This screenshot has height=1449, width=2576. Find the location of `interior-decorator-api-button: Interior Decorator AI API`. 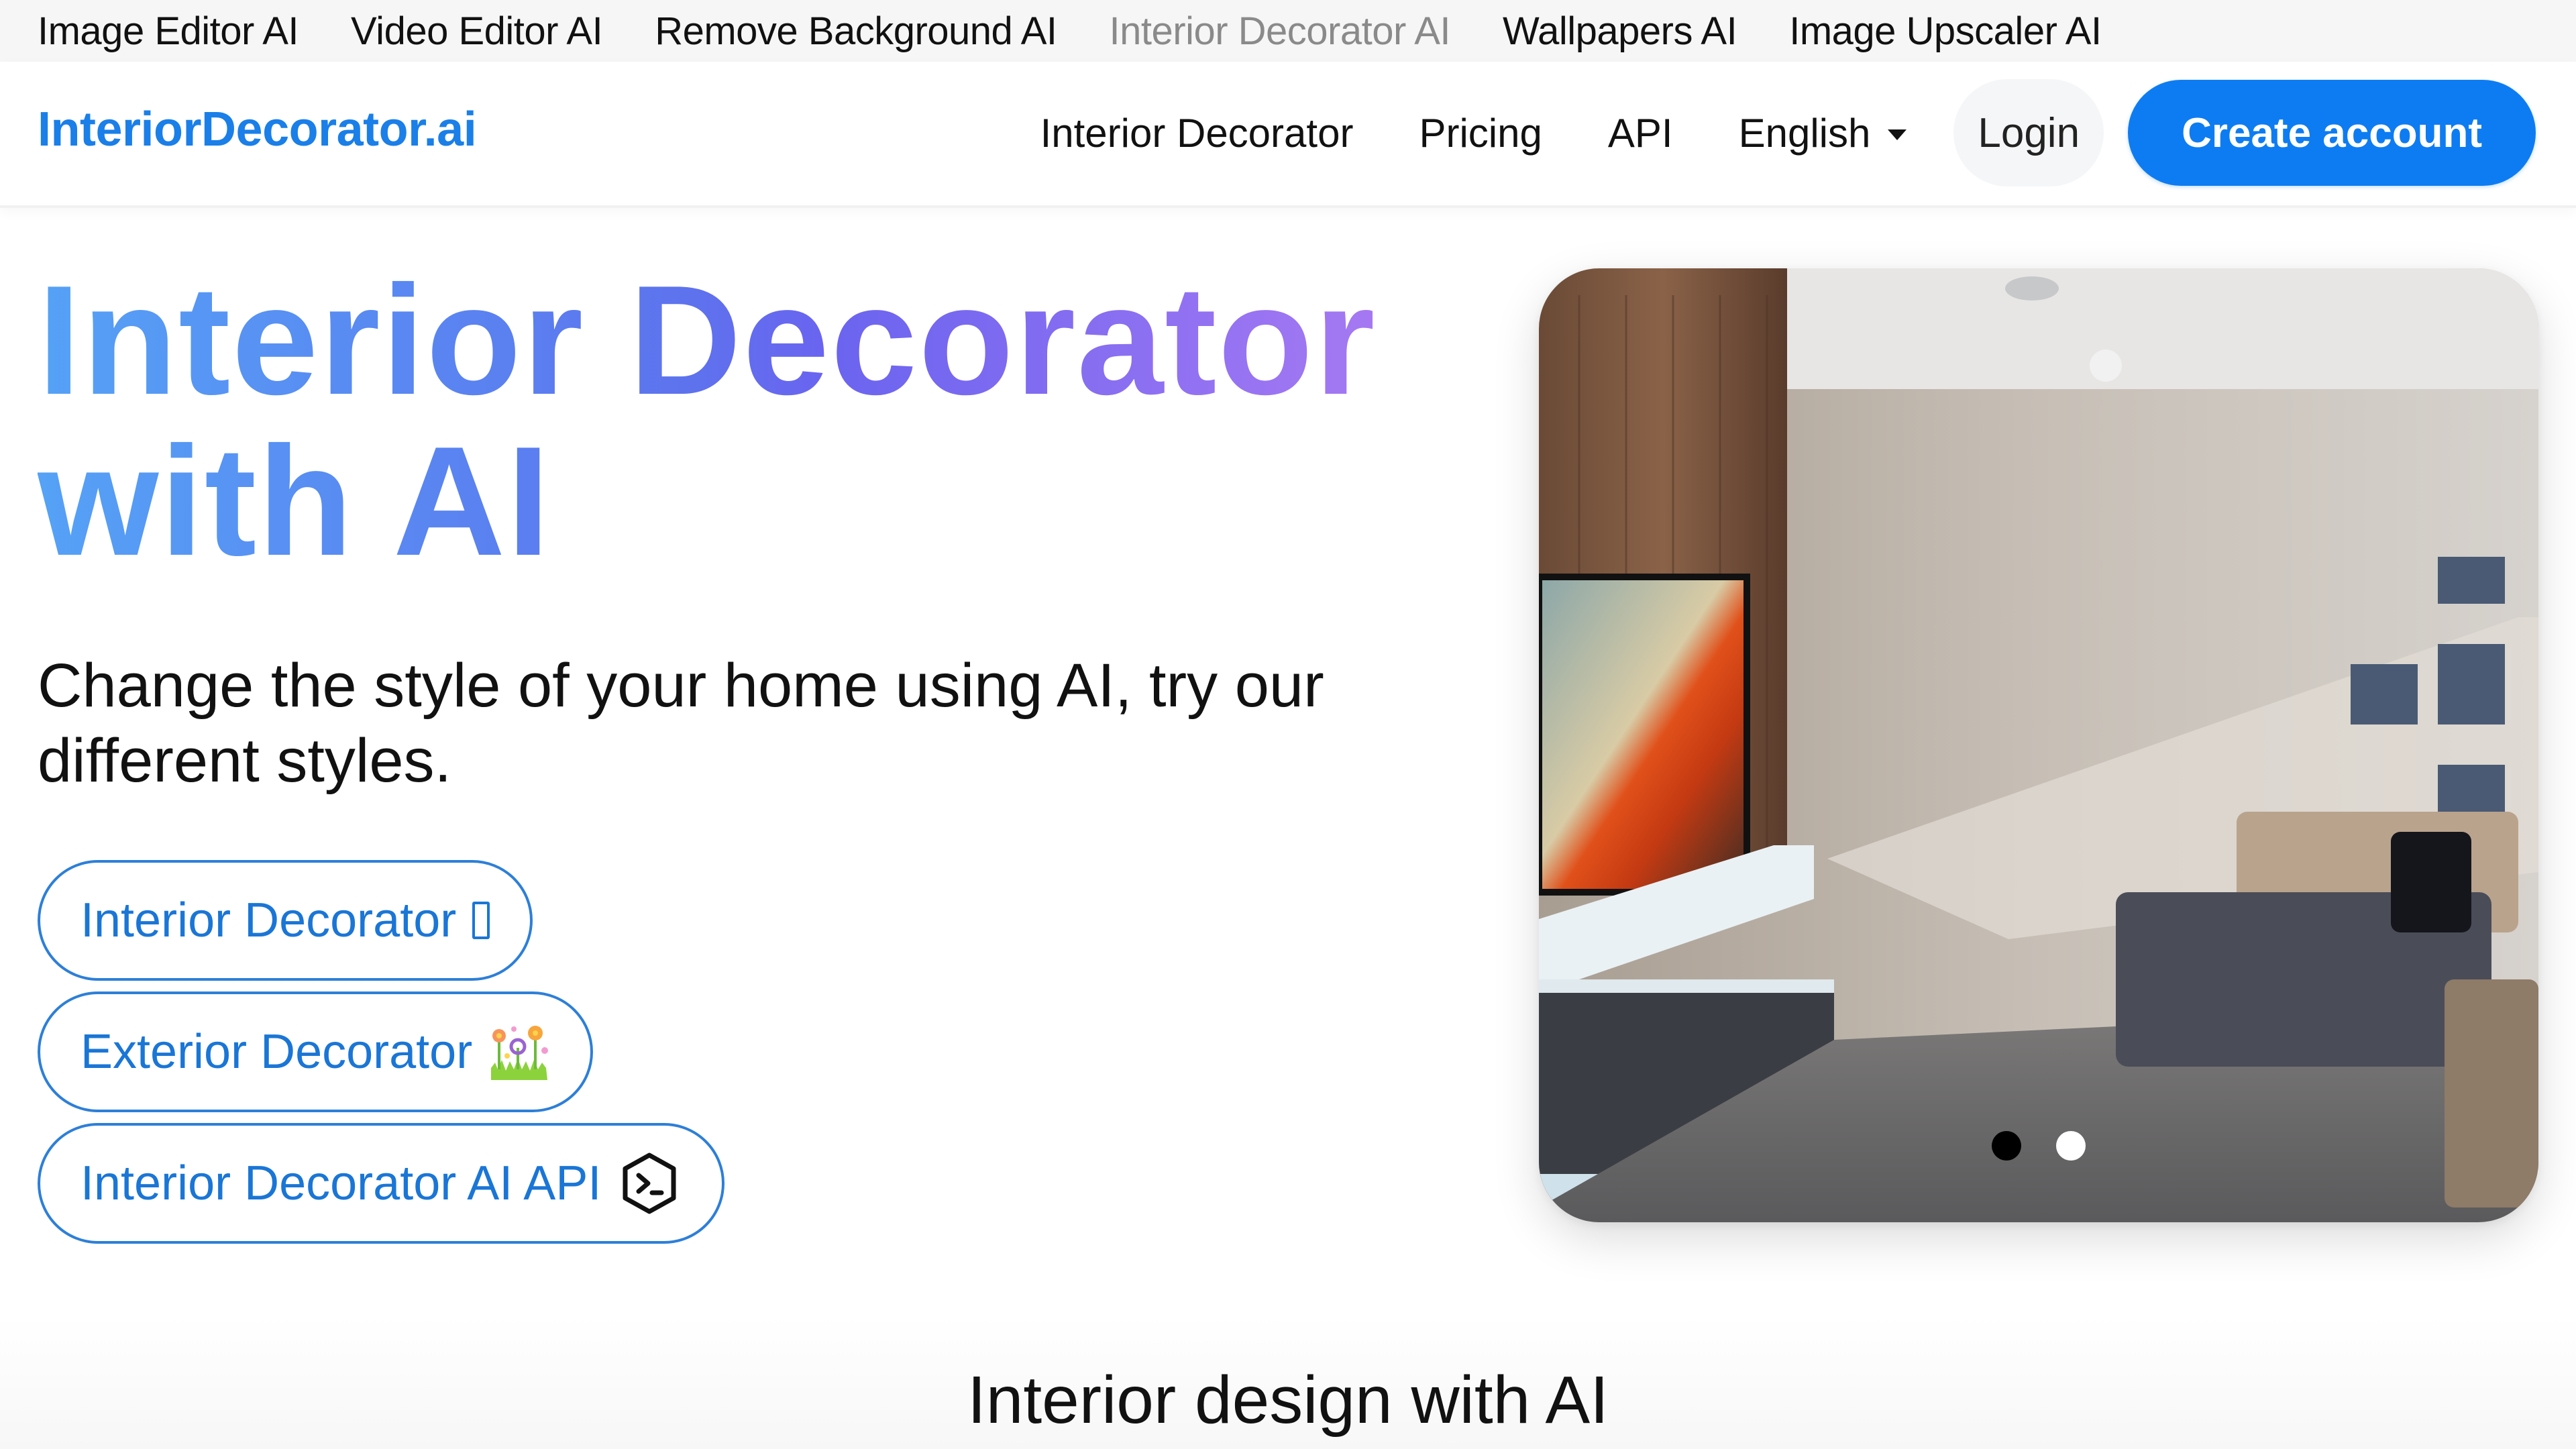

interior-decorator-api-button: Interior Decorator AI API is located at coordinates (381, 1183).